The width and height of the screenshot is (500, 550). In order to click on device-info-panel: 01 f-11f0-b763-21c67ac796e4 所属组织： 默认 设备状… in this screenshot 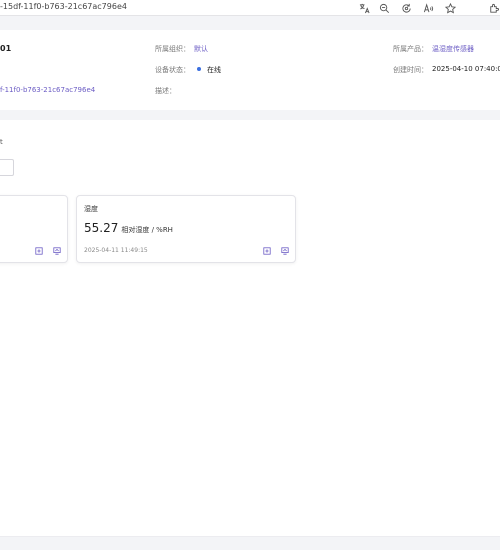, I will do `click(250, 70)`.